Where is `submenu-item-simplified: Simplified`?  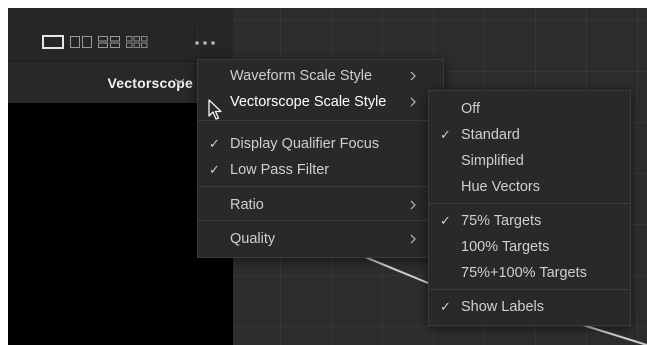
submenu-item-simplified: Simplified is located at coordinates (529, 161).